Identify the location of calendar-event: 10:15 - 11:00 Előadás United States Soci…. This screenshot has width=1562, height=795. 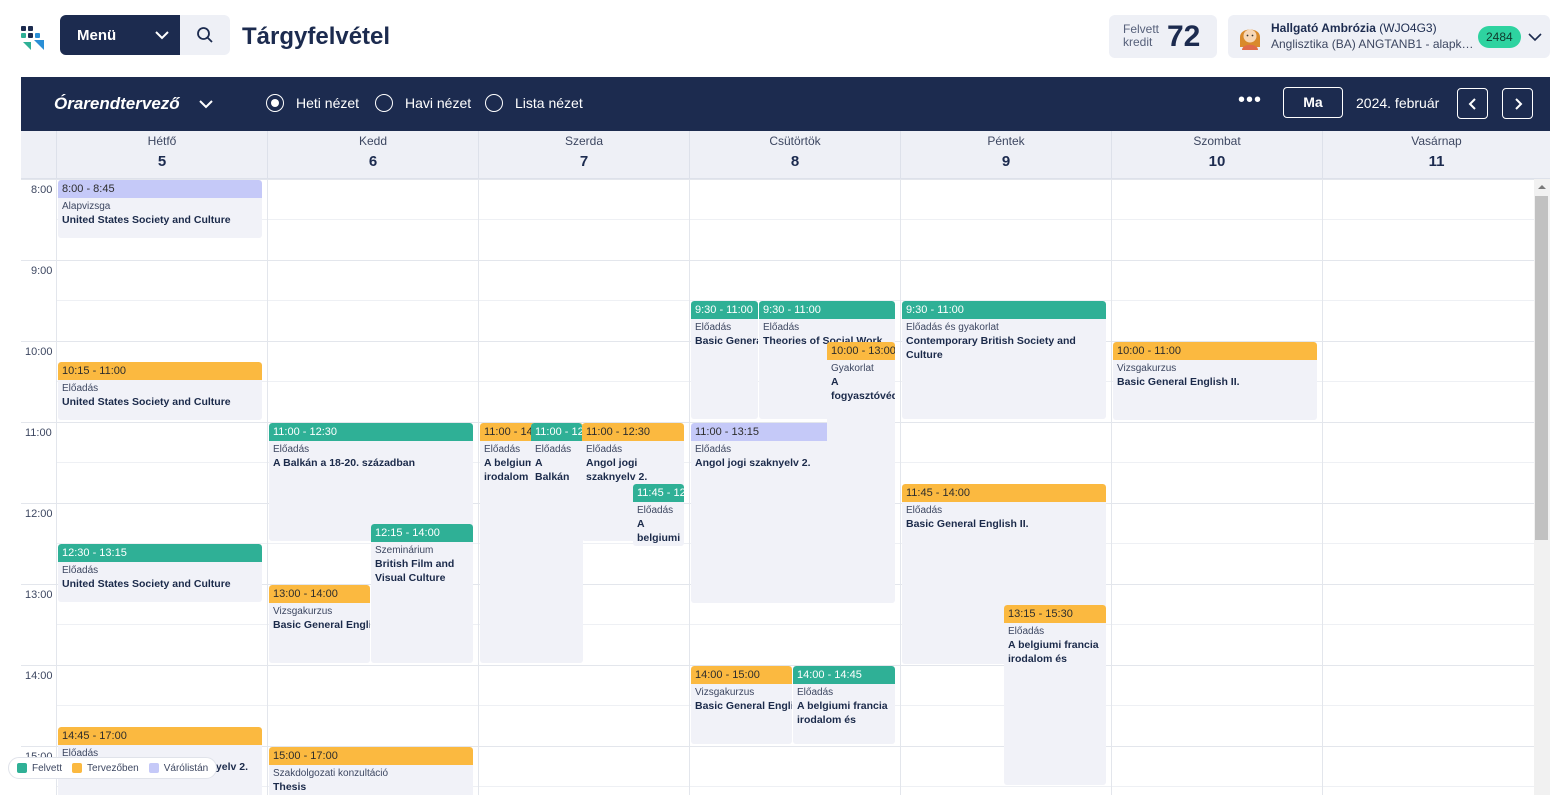
(160, 391).